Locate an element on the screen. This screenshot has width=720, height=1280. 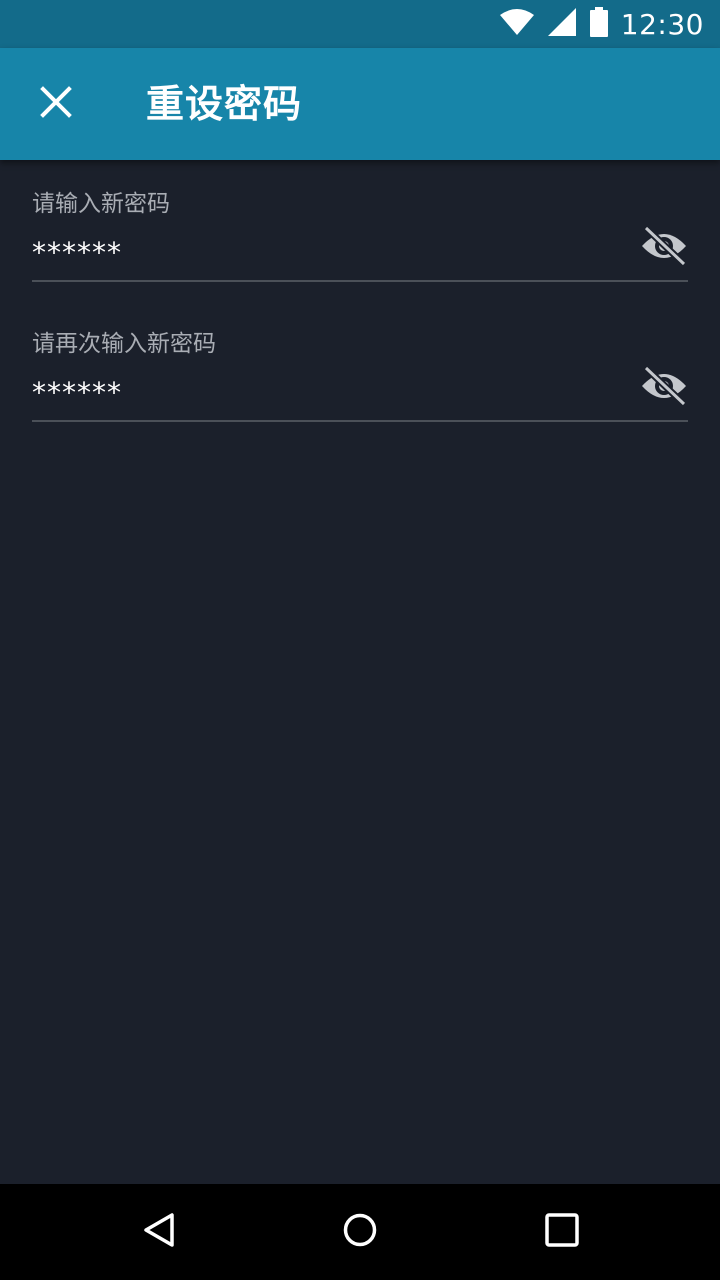
wifi-icon is located at coordinates (517, 24).